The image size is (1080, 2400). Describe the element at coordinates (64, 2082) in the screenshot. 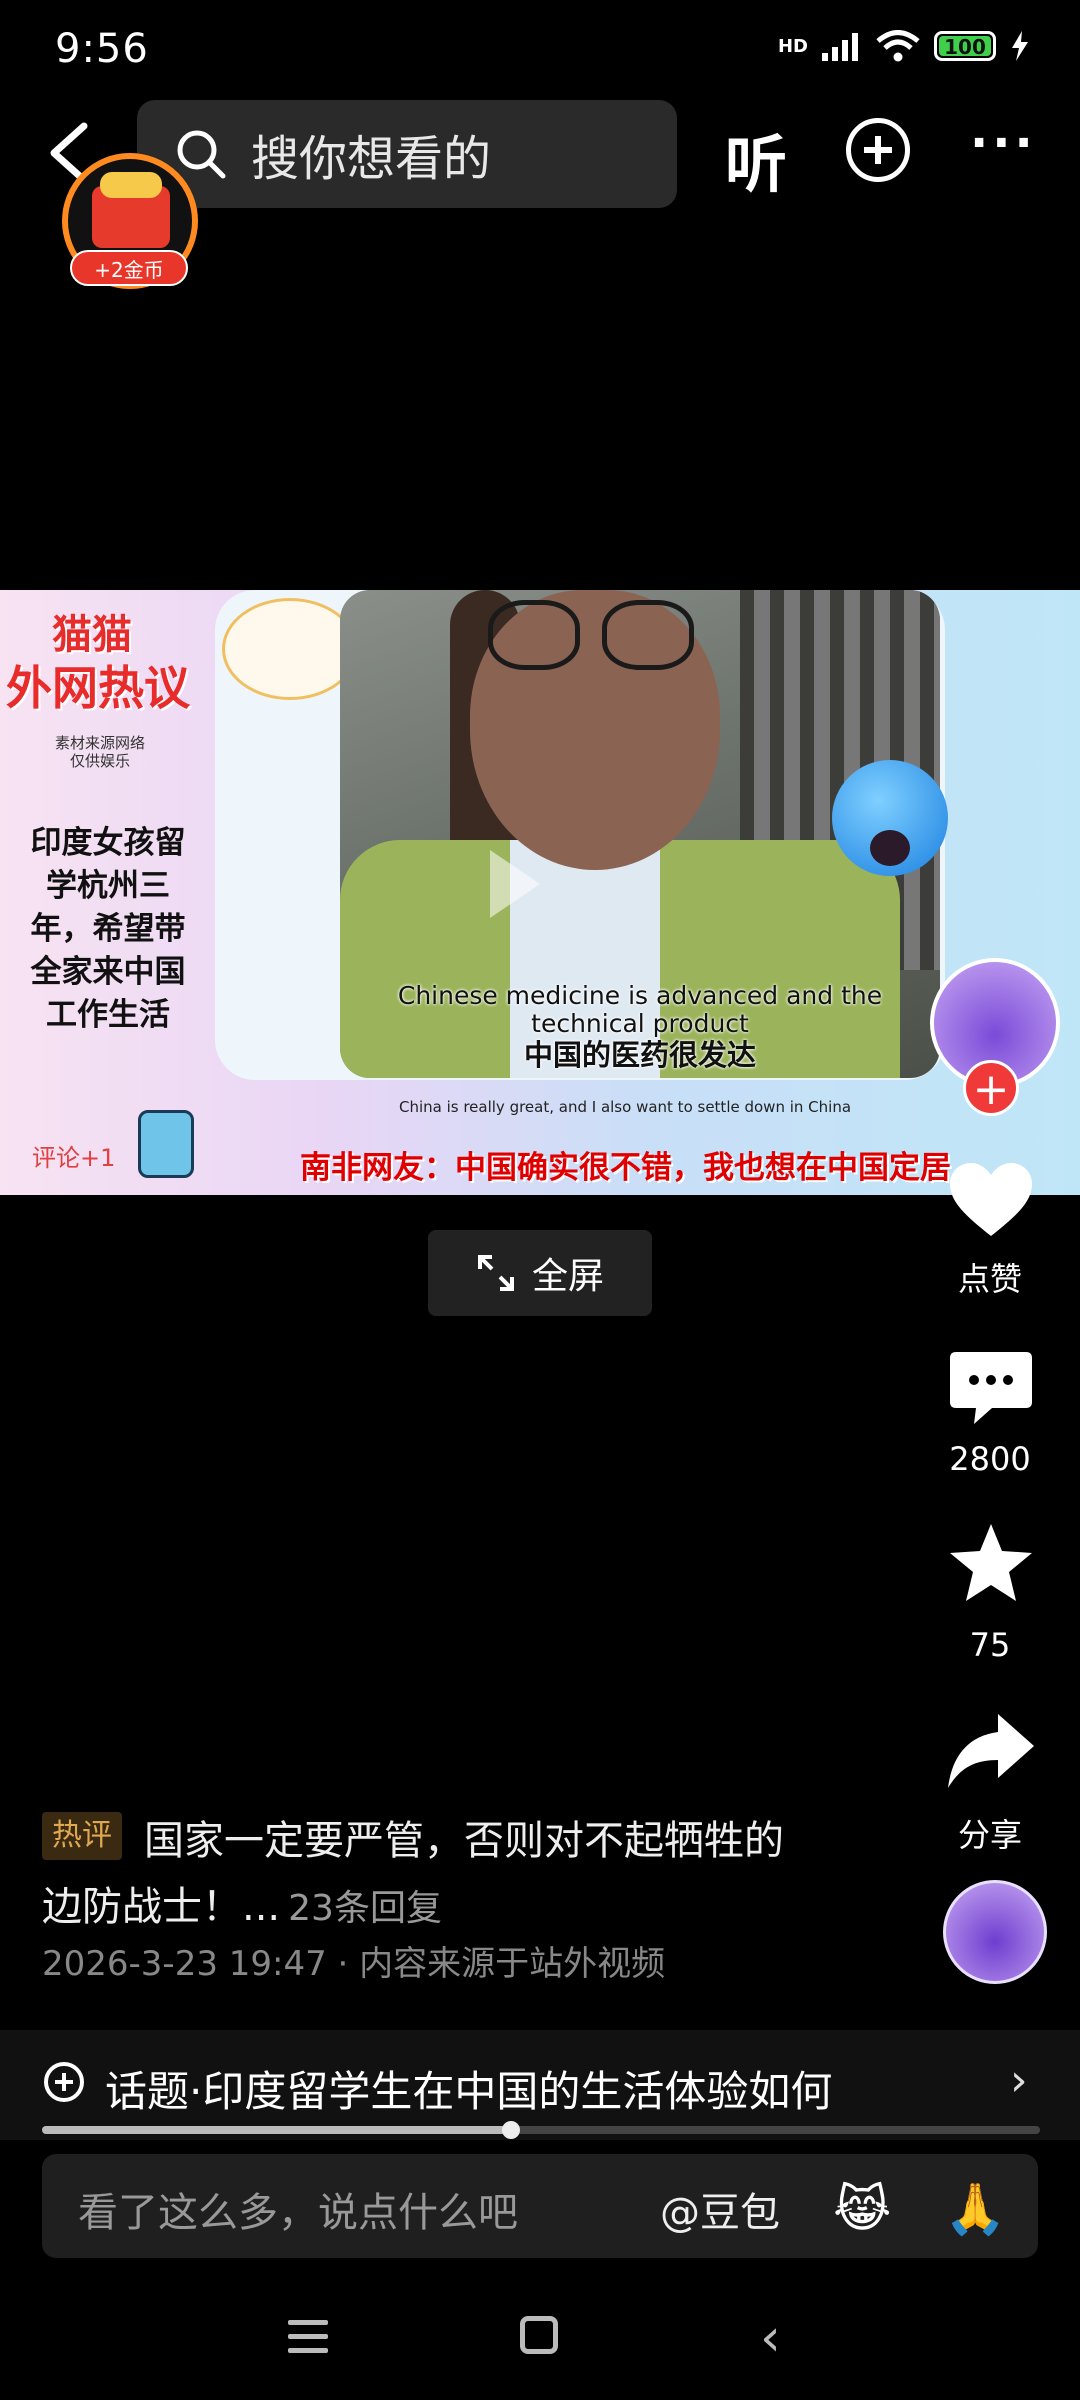

I see `topic-plus-icon` at that location.